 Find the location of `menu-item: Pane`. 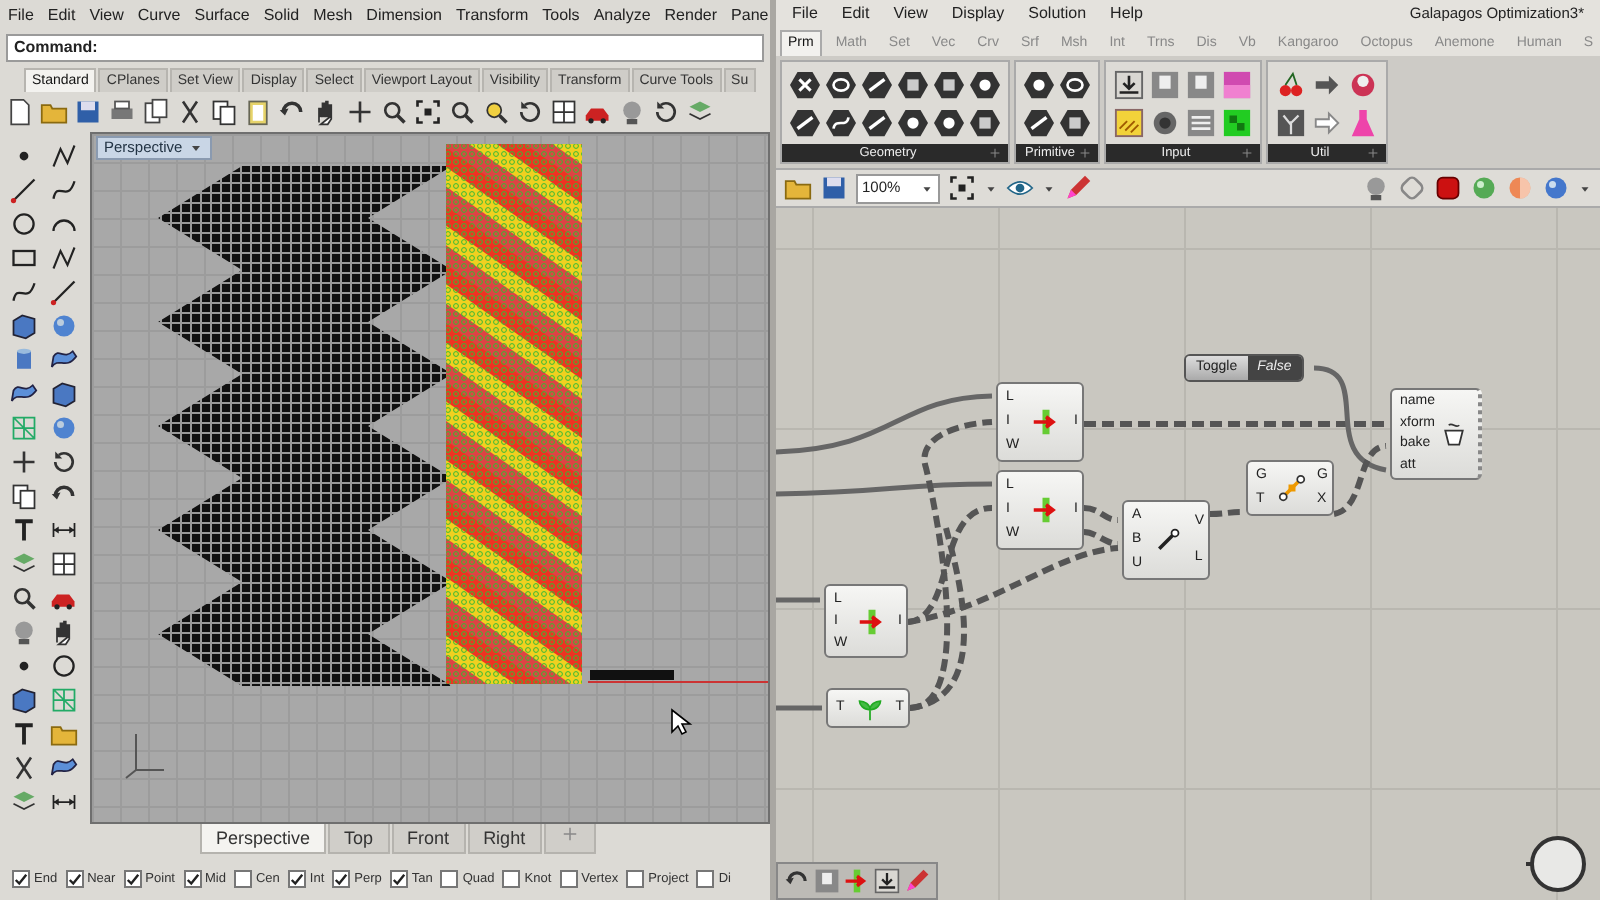

menu-item: Pane is located at coordinates (750, 15).